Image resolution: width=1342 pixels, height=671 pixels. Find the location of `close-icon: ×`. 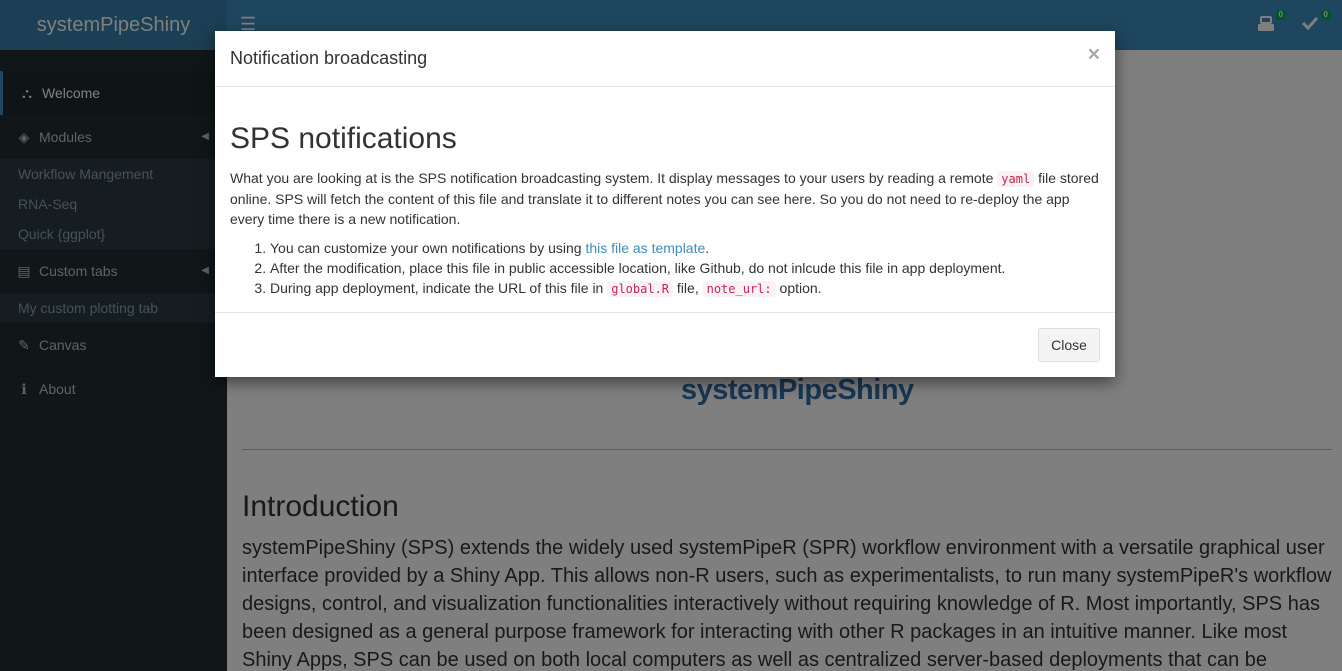

close-icon: × is located at coordinates (1094, 54).